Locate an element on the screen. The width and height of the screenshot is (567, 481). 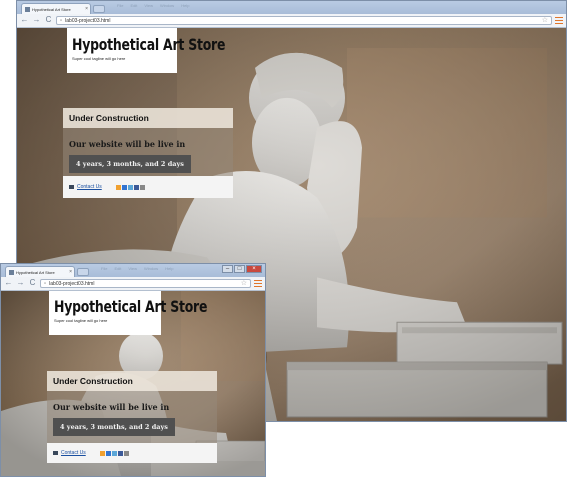
window-controls: – □ × is located at coordinates (242, 269).